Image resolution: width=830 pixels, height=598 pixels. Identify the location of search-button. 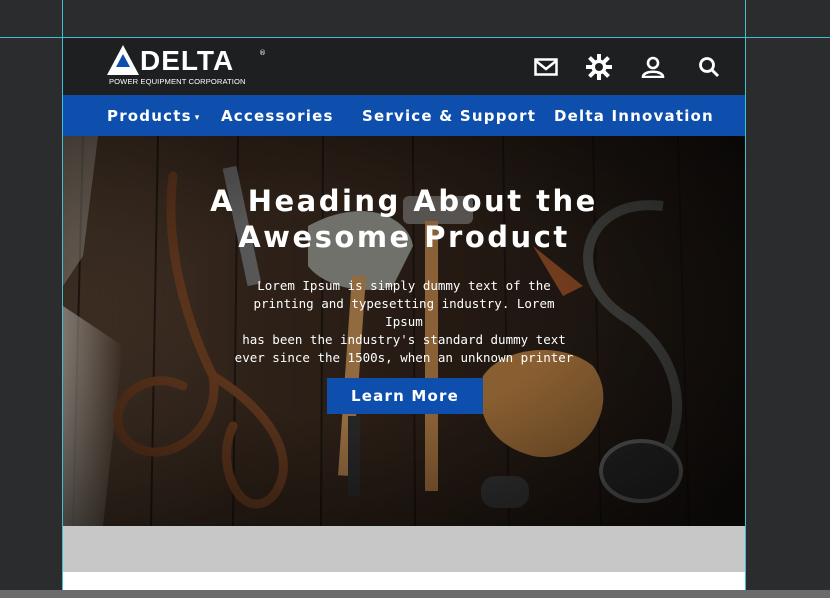
(709, 67).